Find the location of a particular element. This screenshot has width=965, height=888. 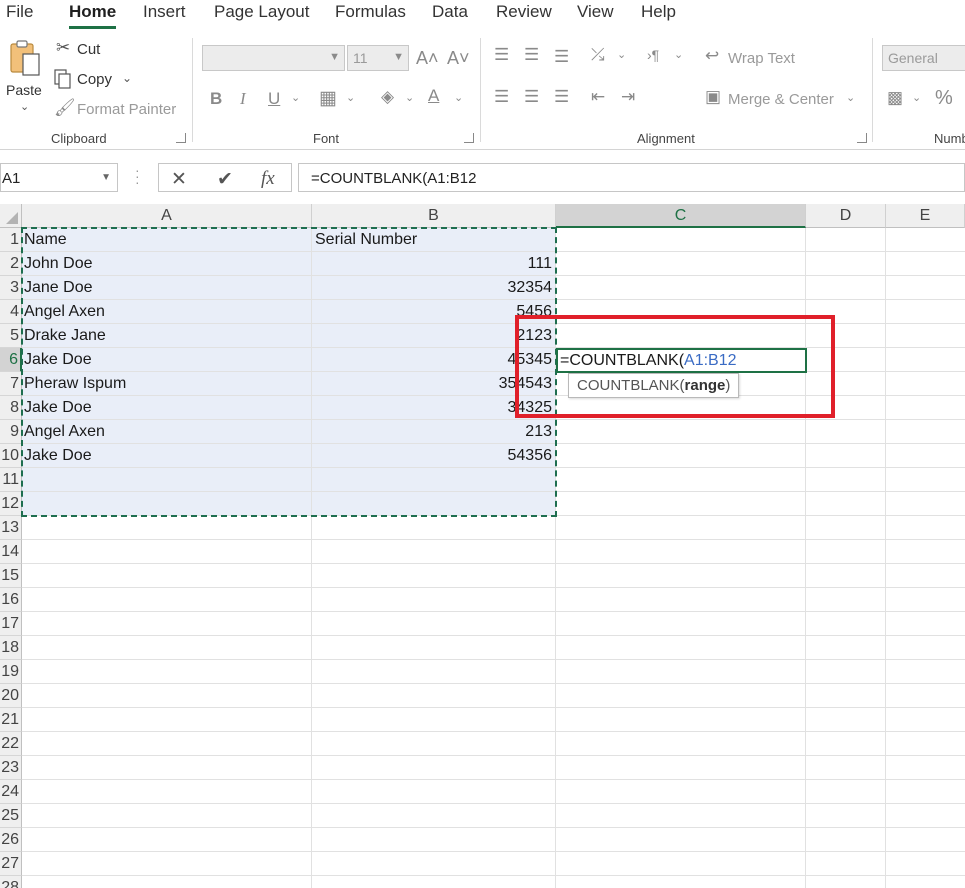

row-header-2: 2 is located at coordinates (11, 264).